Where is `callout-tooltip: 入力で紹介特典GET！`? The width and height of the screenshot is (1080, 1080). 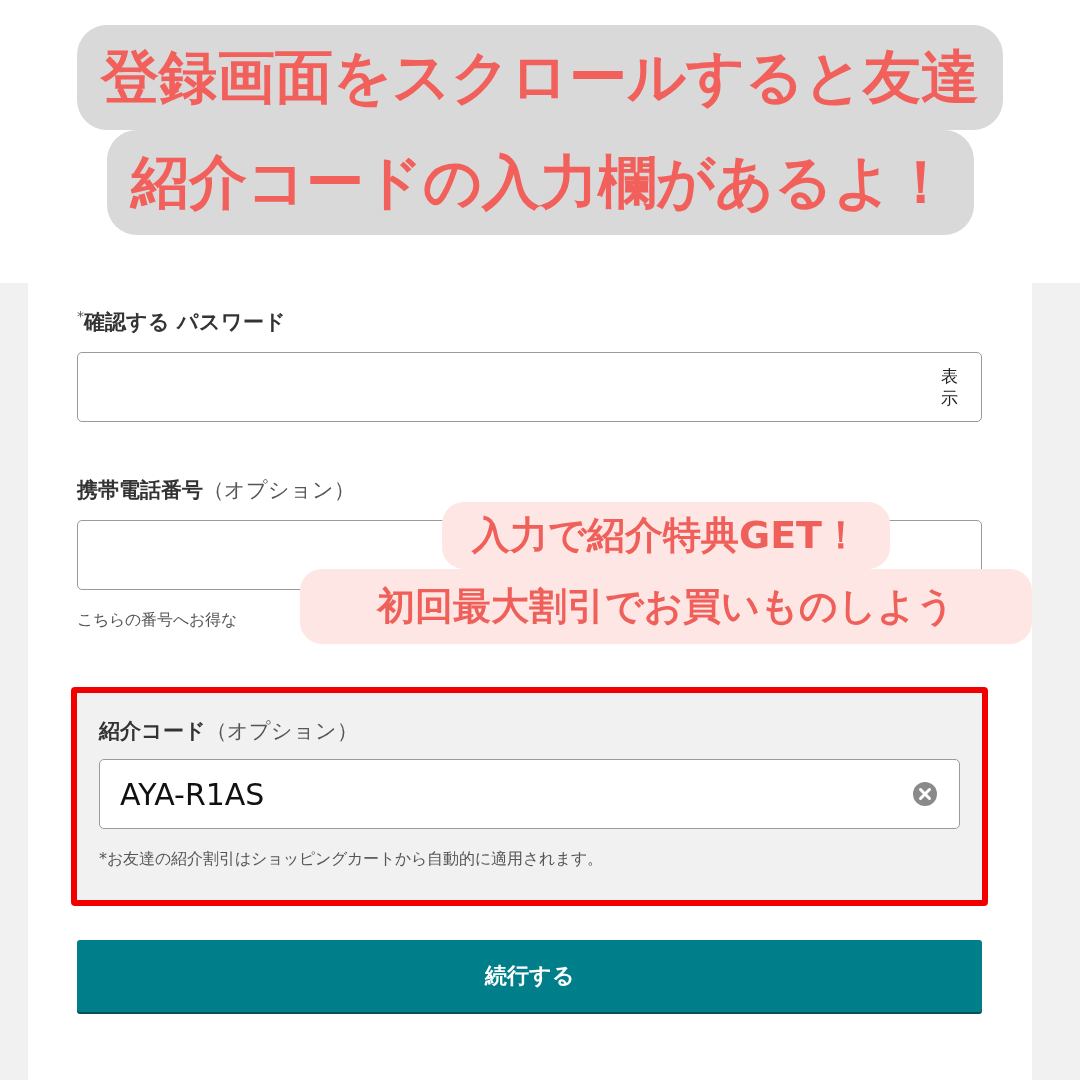 callout-tooltip: 入力で紹介特典GET！ is located at coordinates (666, 535).